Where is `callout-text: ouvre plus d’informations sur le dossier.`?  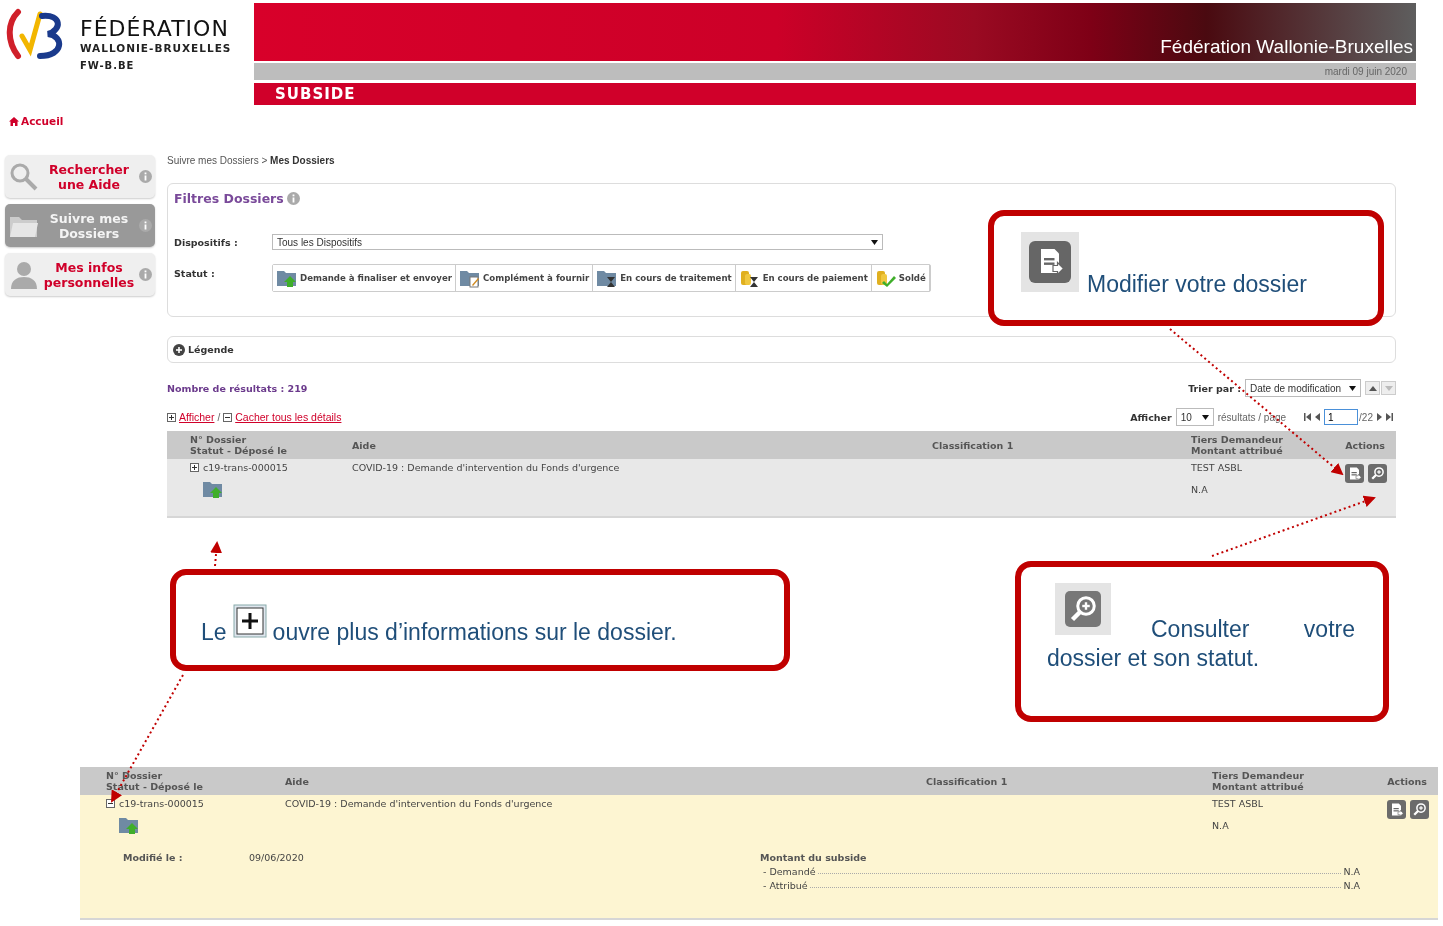 callout-text: ouvre plus d’informations sur le dossier. is located at coordinates (474, 632).